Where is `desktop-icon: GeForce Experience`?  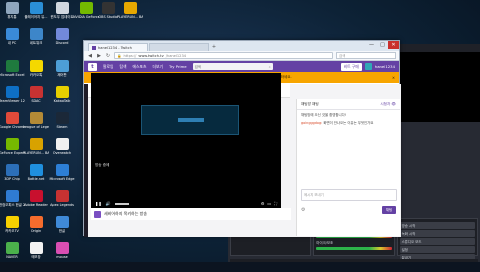
desktop-icon: GeForce Experience is located at coordinates (12, 151).